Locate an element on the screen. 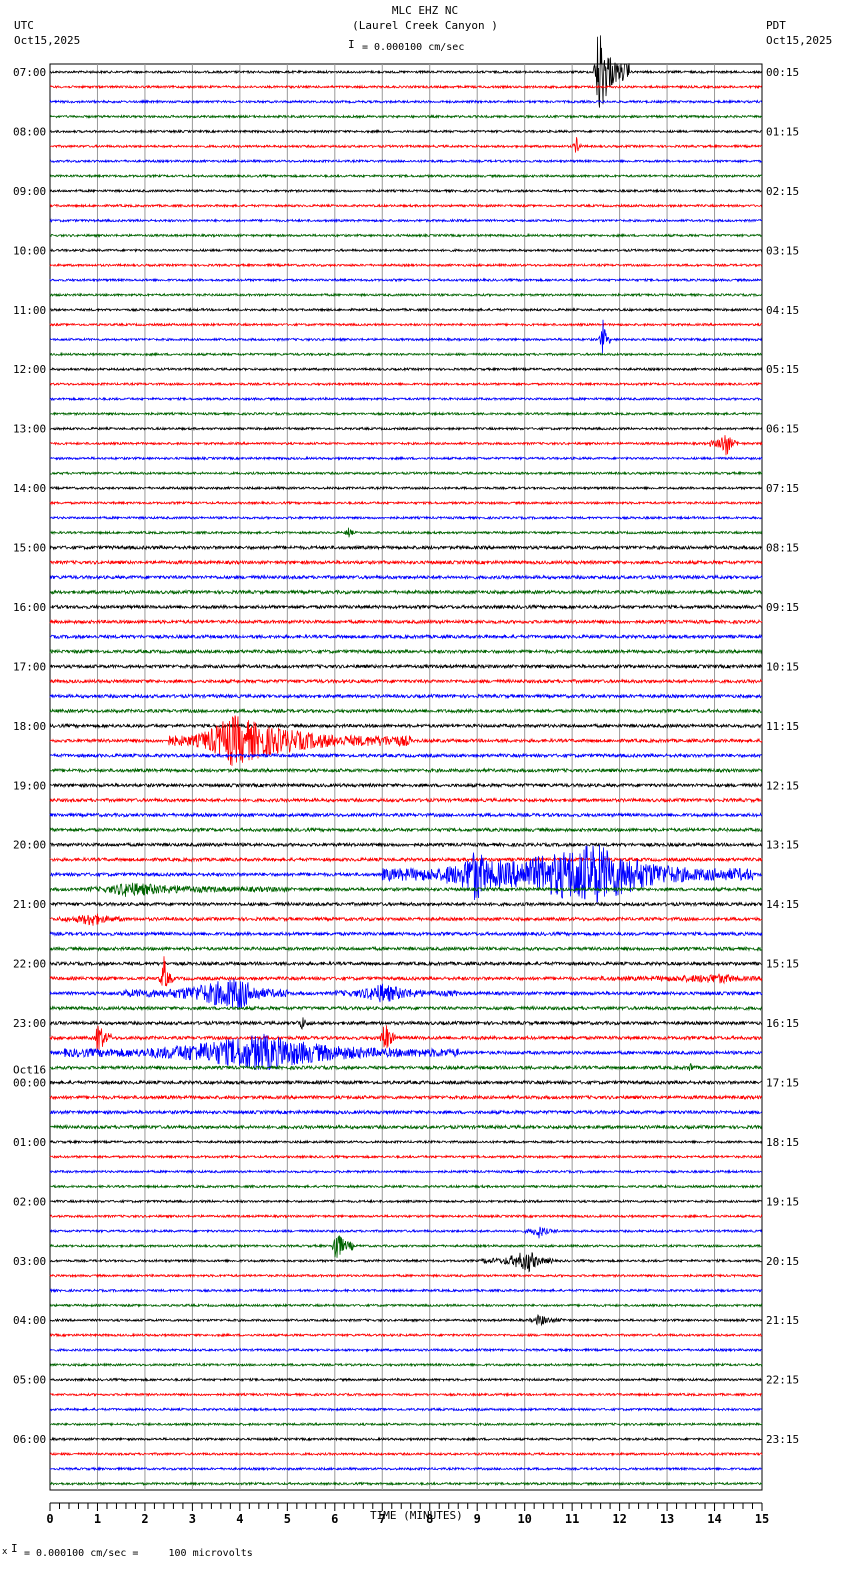 This screenshot has width=850, height=1584. x-tick-label: 14 is located at coordinates (714, 1519).